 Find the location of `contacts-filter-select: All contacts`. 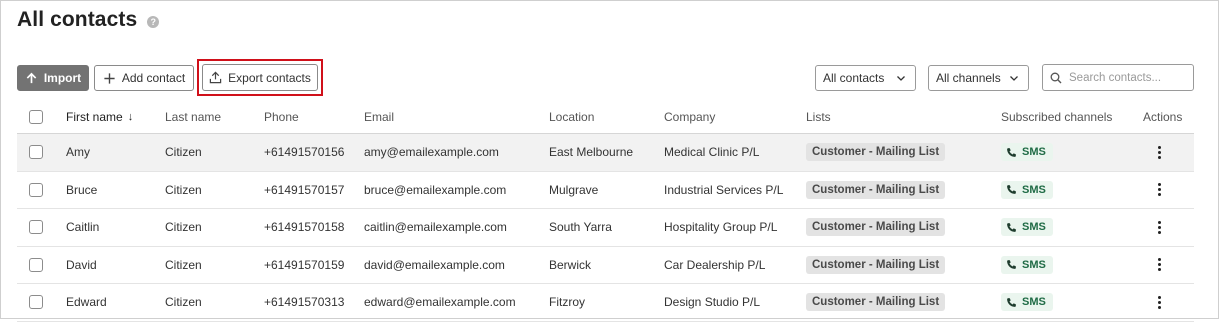

contacts-filter-select: All contacts is located at coordinates (865, 78).